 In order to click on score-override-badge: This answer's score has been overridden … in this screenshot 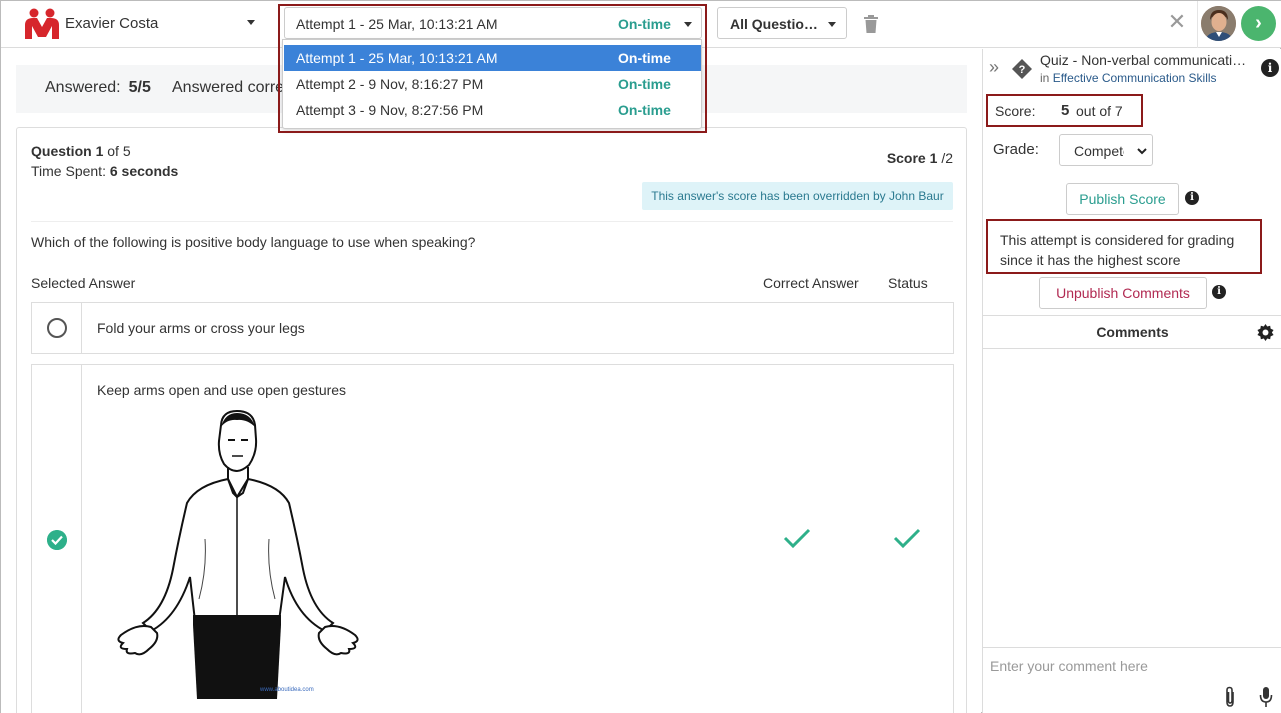, I will do `click(797, 196)`.